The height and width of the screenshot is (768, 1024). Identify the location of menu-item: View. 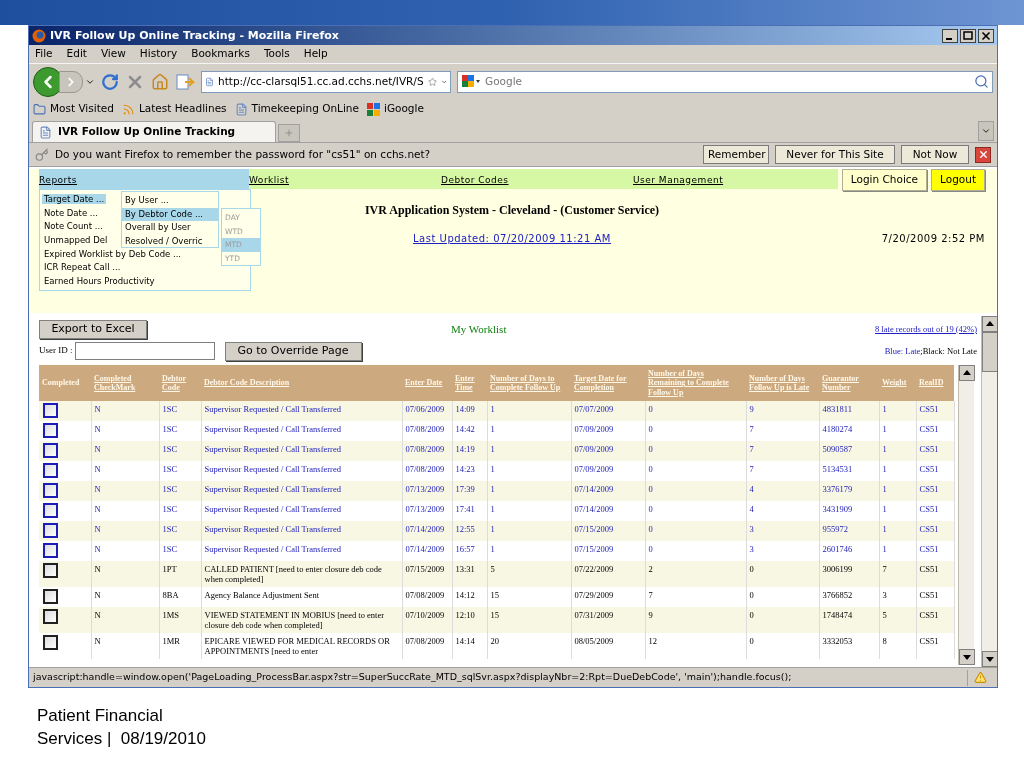
(113, 54).